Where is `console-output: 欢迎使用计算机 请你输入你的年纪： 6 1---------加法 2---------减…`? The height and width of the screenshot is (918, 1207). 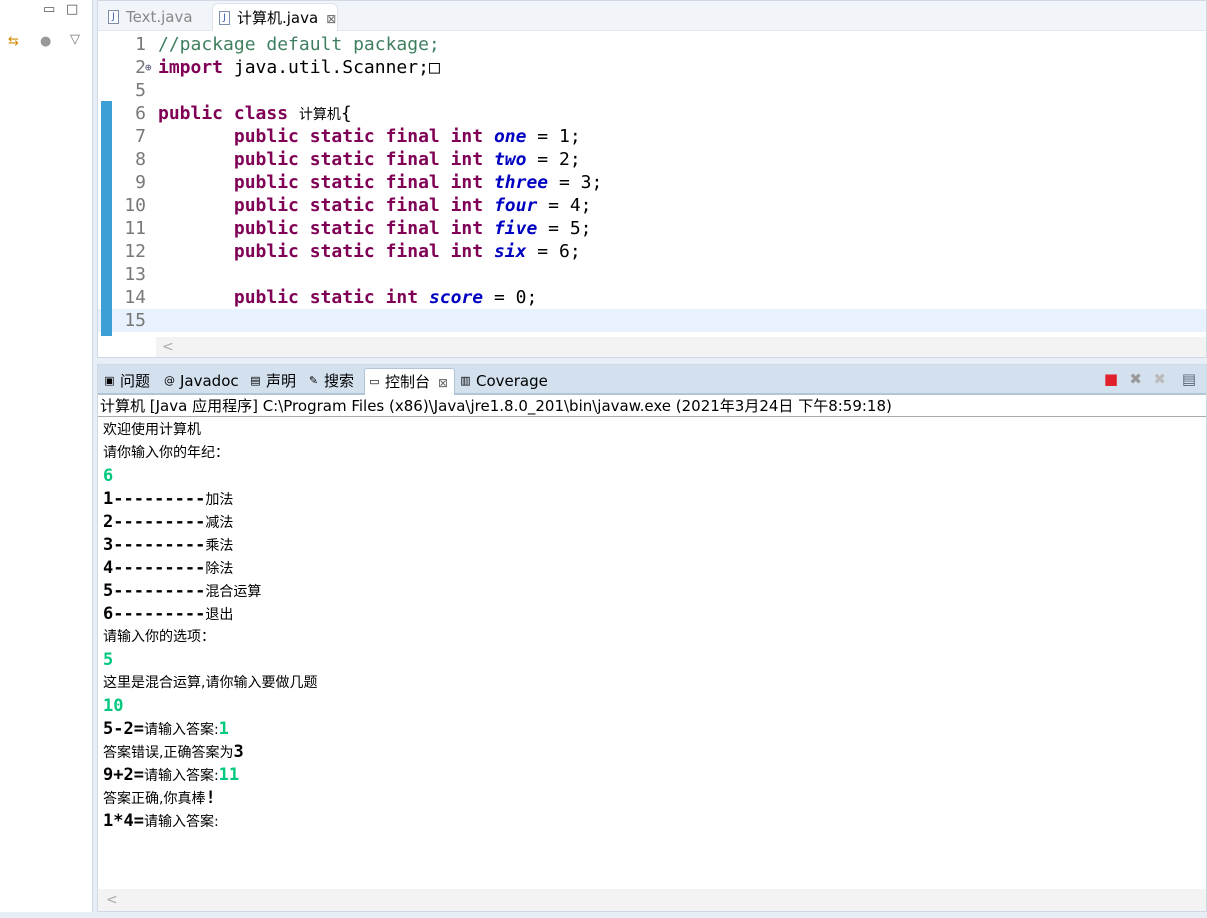 console-output: 欢迎使用计算机 请你输入你的年纪： 6 1---------加法 2---------减… is located at coordinates (210, 626).